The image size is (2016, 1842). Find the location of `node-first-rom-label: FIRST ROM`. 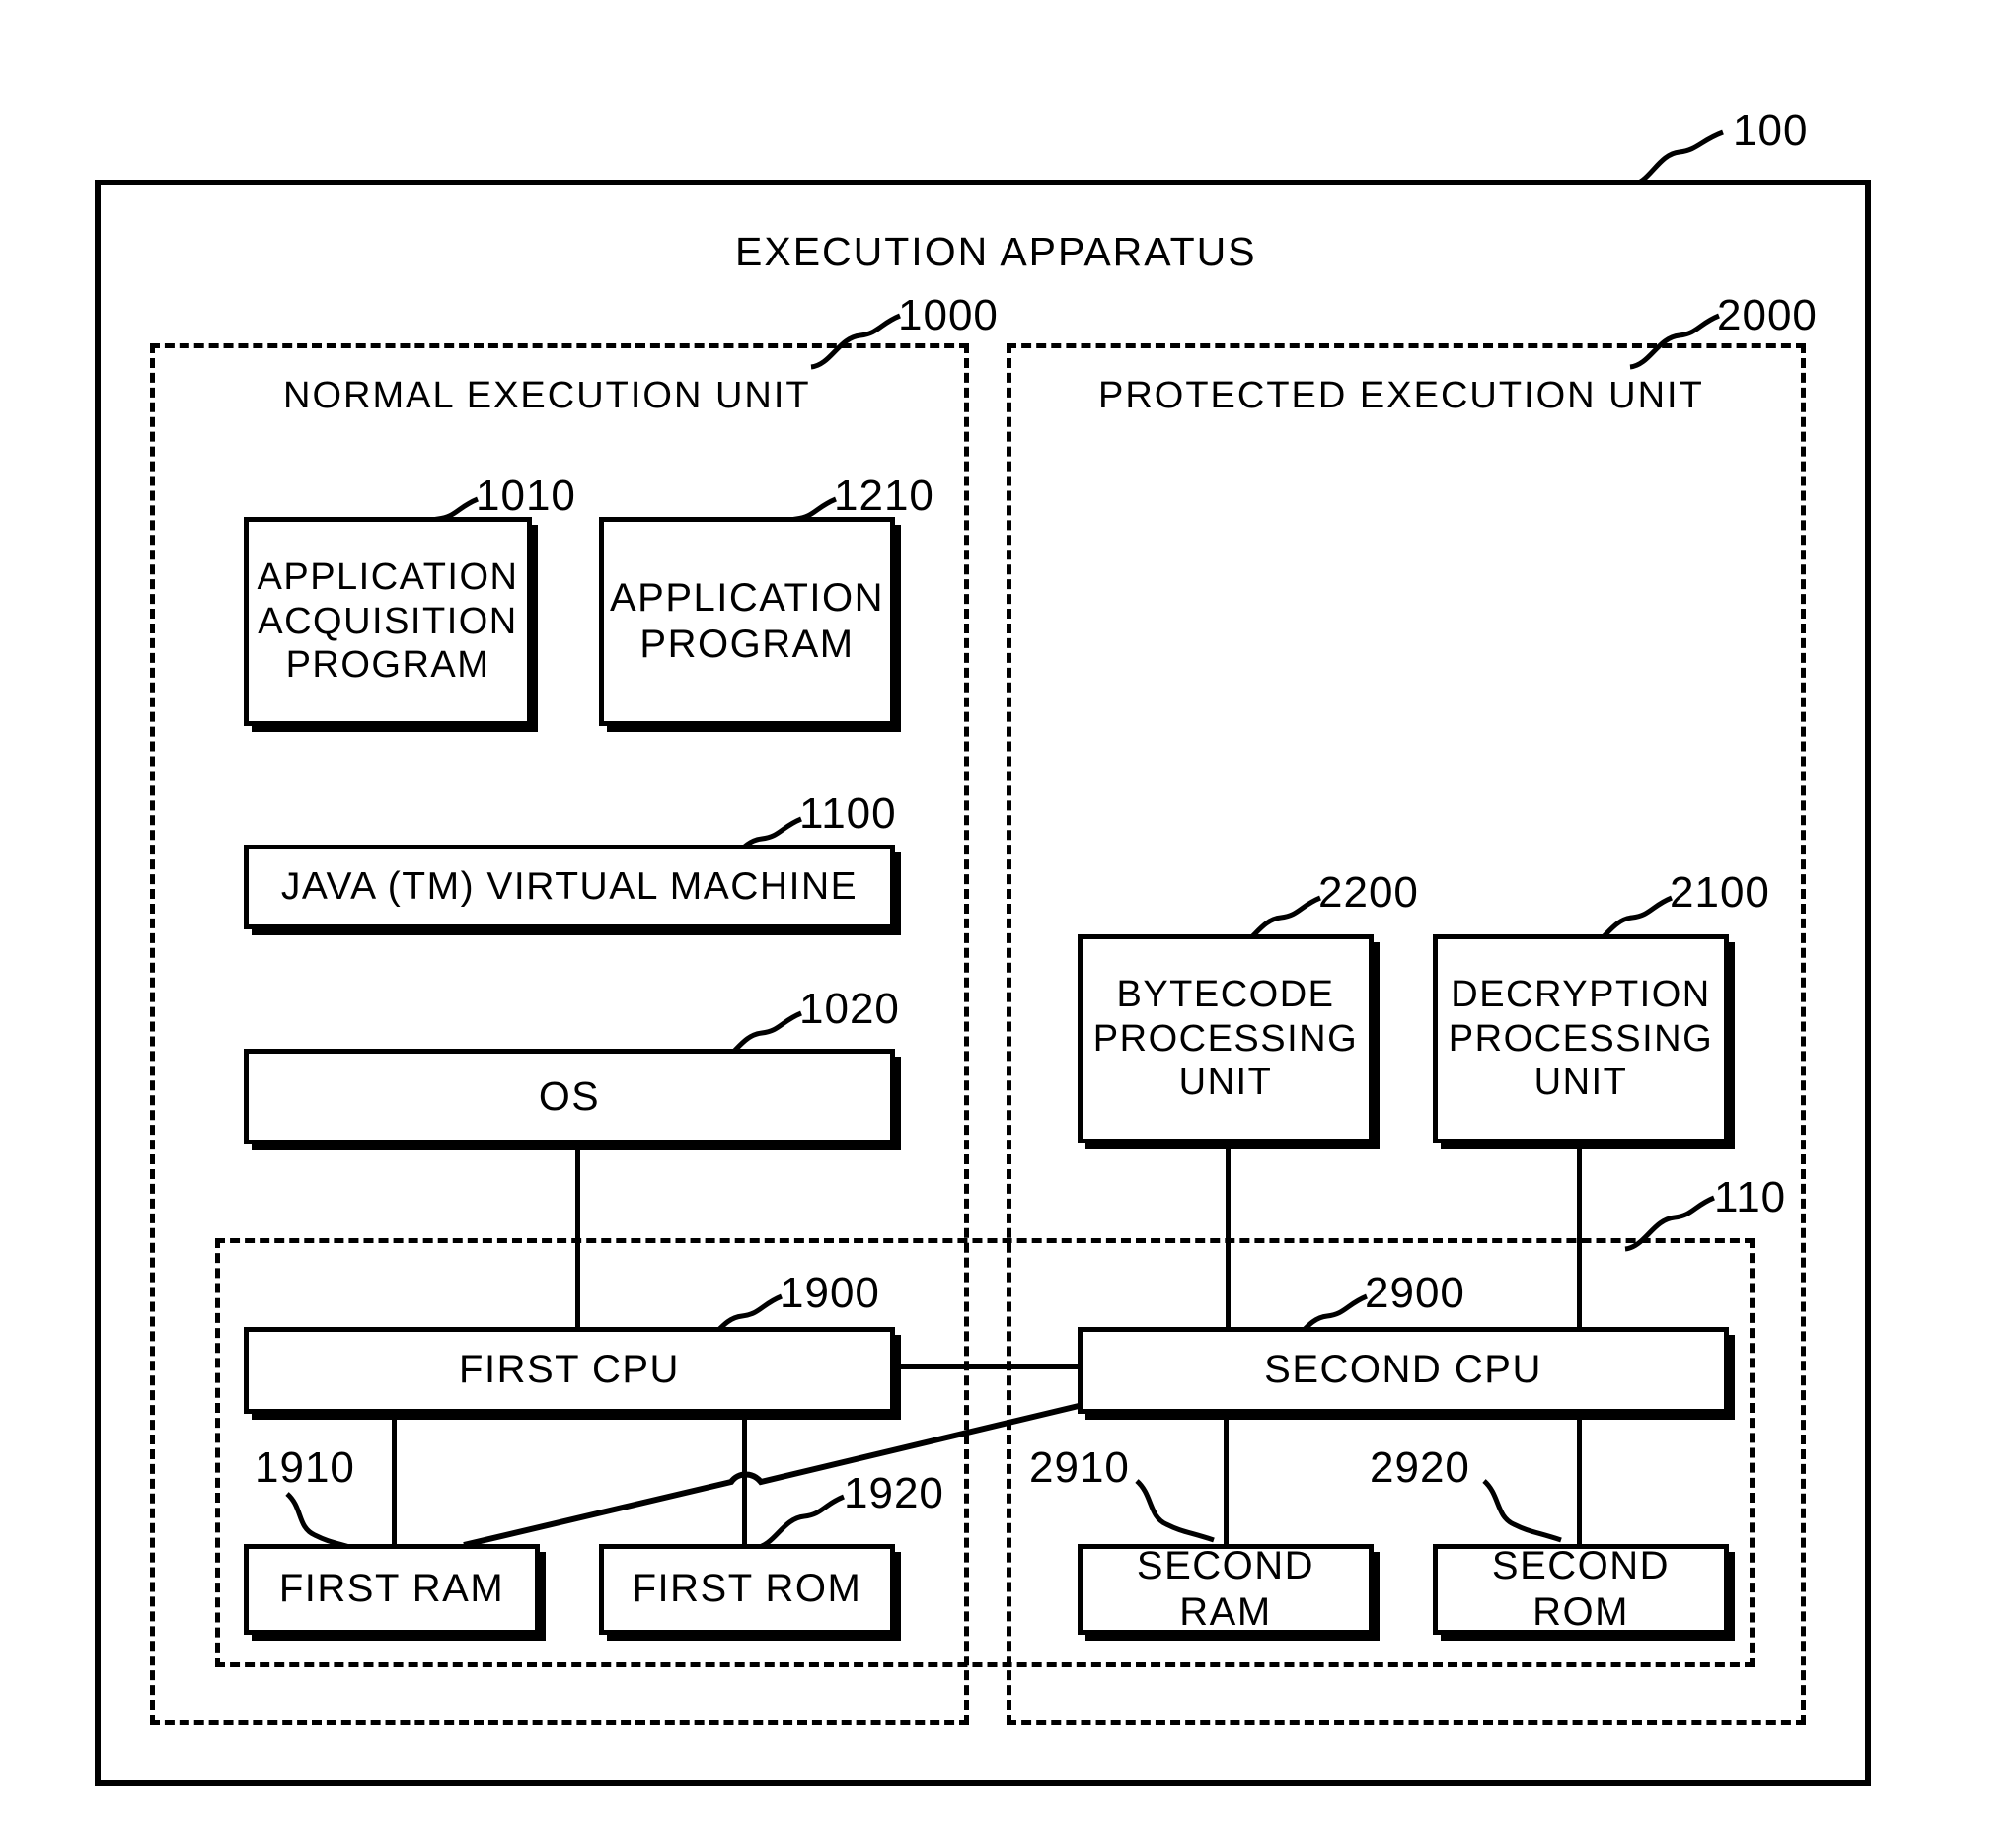

node-first-rom-label: FIRST ROM is located at coordinates (747, 1589).